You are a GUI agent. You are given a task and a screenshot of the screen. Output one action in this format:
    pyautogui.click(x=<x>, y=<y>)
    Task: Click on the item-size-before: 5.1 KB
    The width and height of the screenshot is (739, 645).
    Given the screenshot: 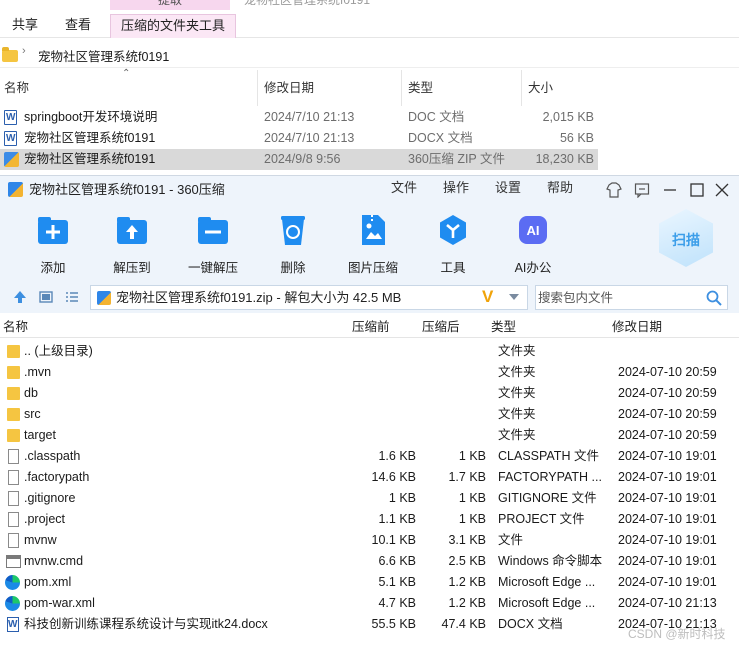 What is the action you would take?
    pyautogui.click(x=397, y=582)
    